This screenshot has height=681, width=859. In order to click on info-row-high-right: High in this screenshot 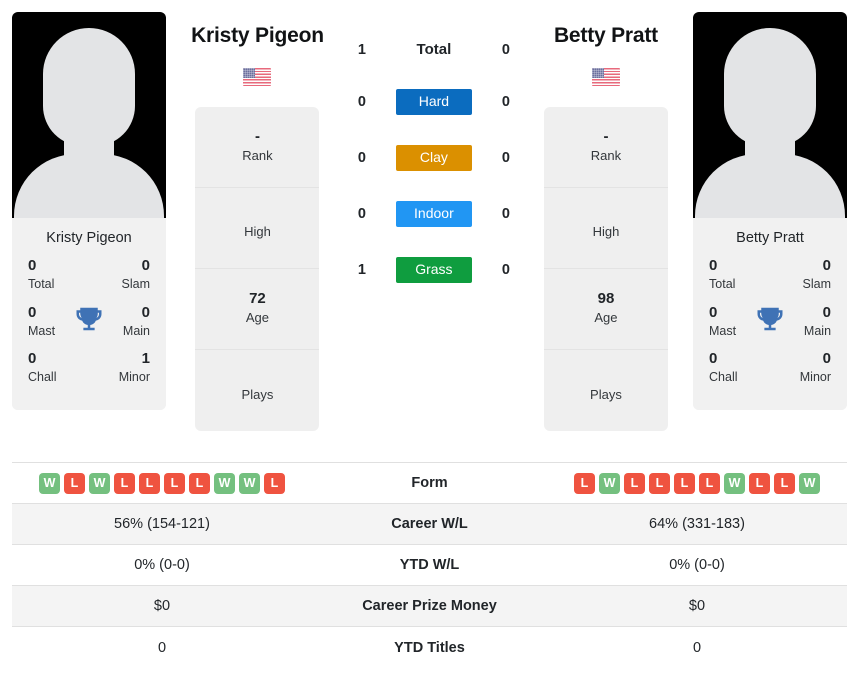, I will do `click(605, 228)`.